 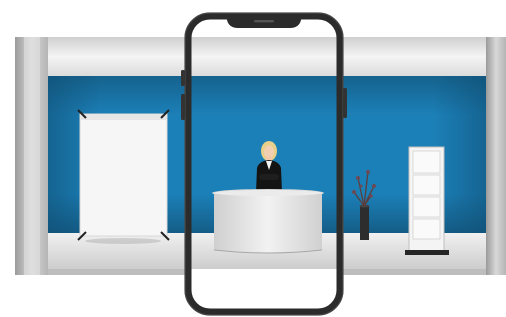 What do you see at coordinates (264, 292) in the screenshot?
I see `phone-screen` at bounding box center [264, 292].